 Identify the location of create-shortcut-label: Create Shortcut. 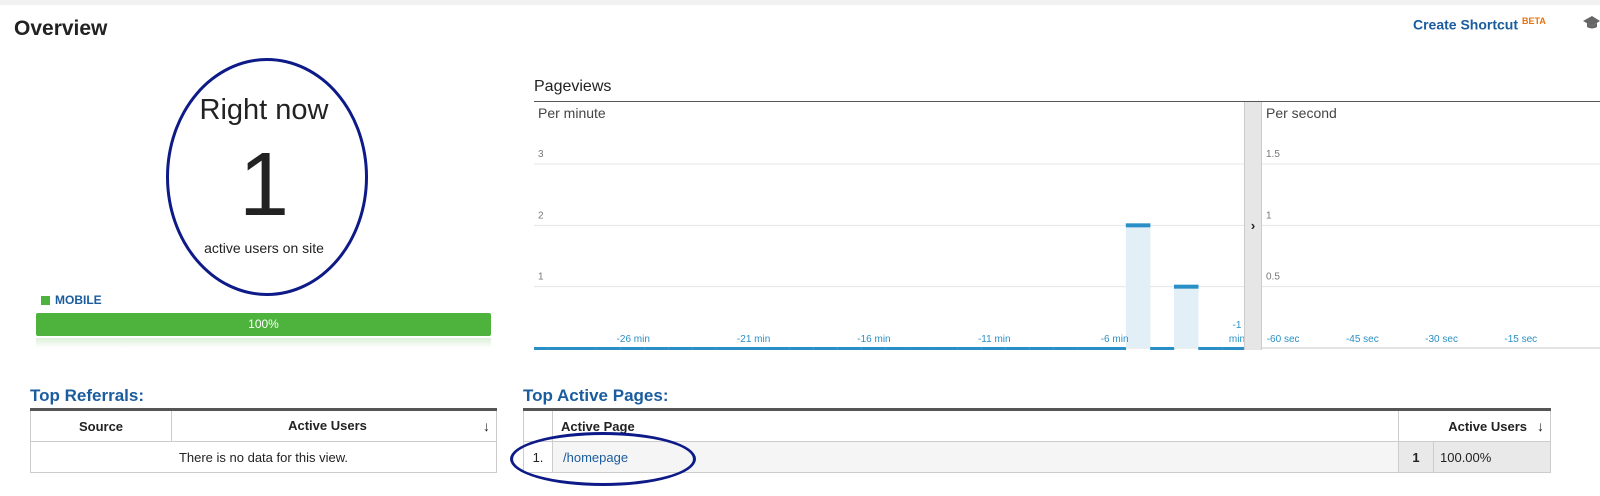
(1466, 24).